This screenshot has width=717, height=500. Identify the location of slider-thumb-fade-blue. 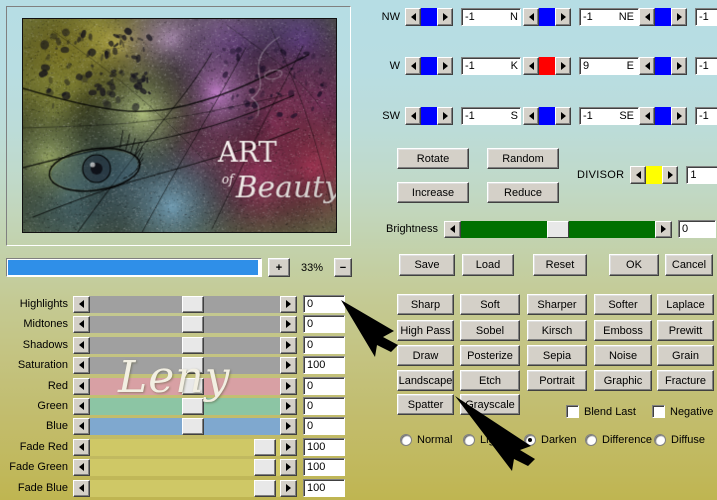
(264, 488).